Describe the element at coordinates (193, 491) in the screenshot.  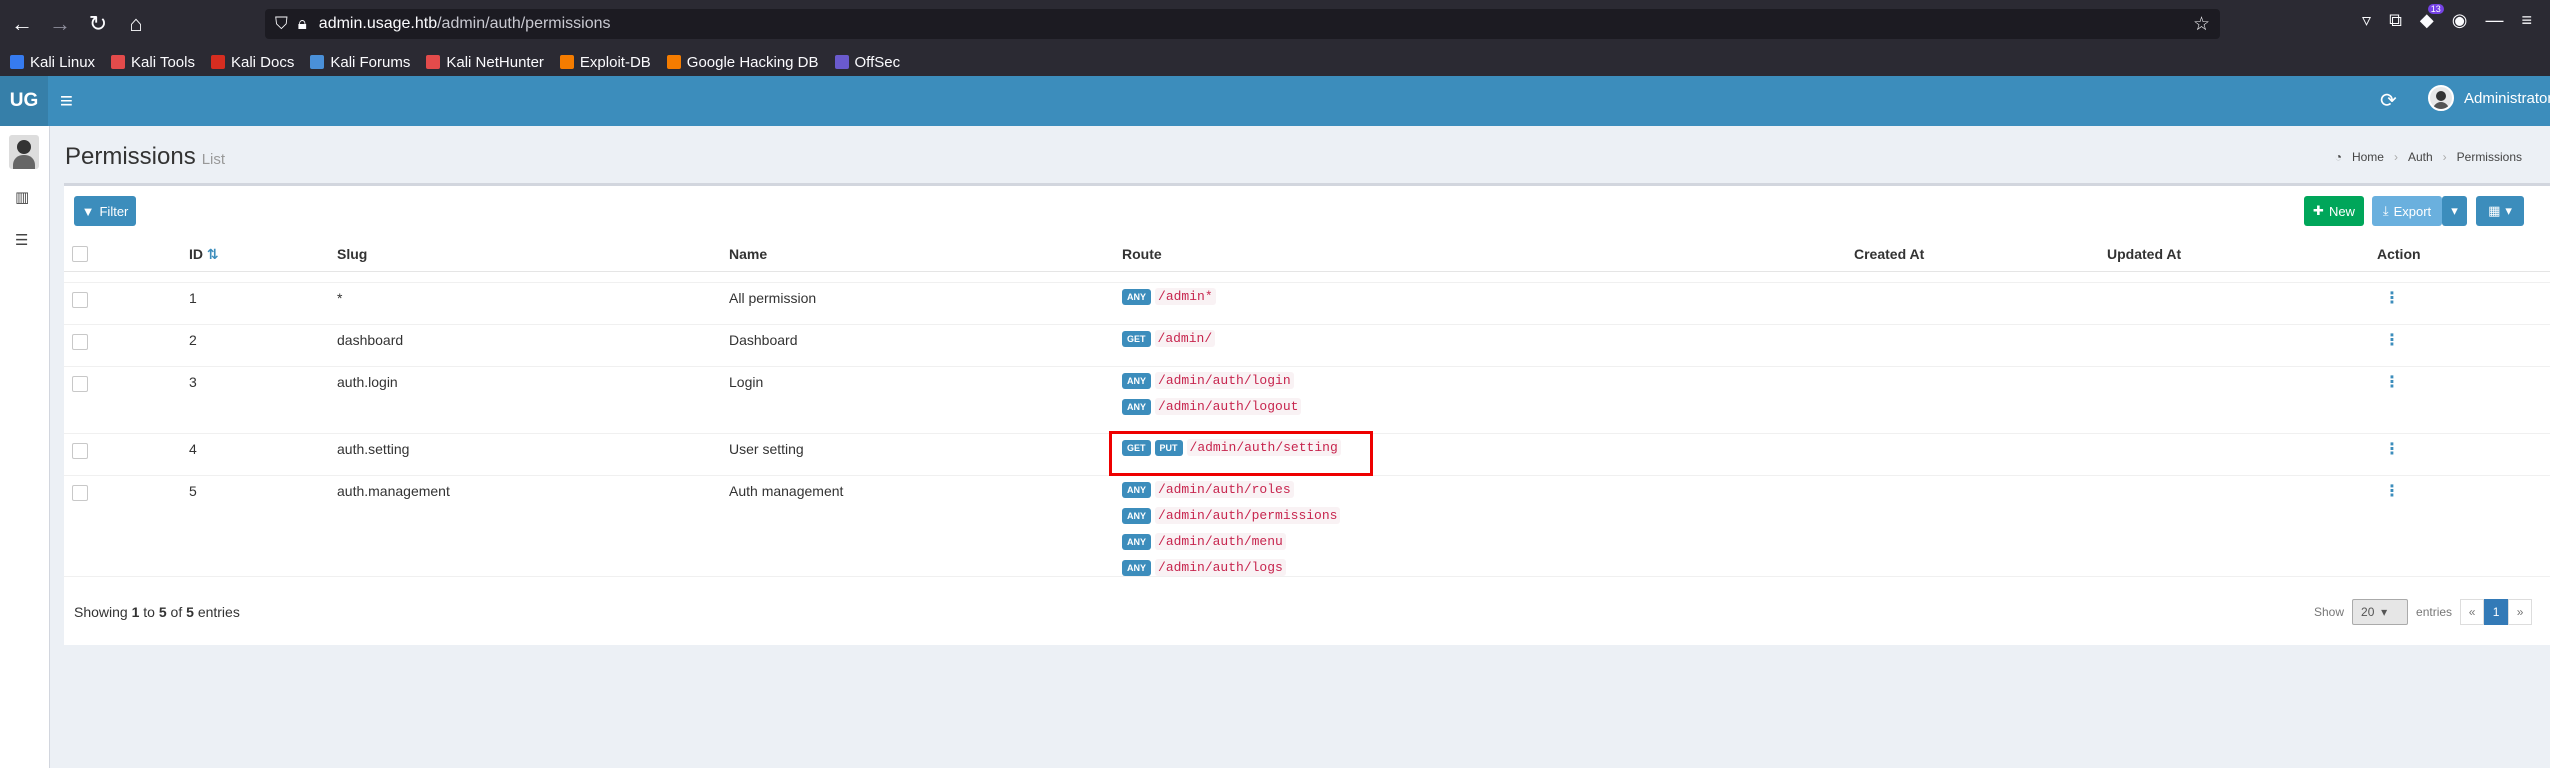
I see `row-id: 5` at that location.